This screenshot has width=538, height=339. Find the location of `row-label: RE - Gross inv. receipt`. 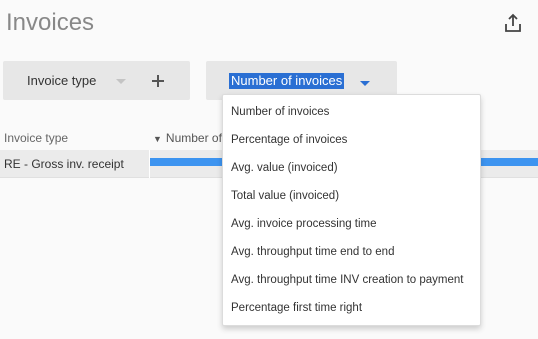

row-label: RE - Gross inv. receipt is located at coordinates (64, 164).